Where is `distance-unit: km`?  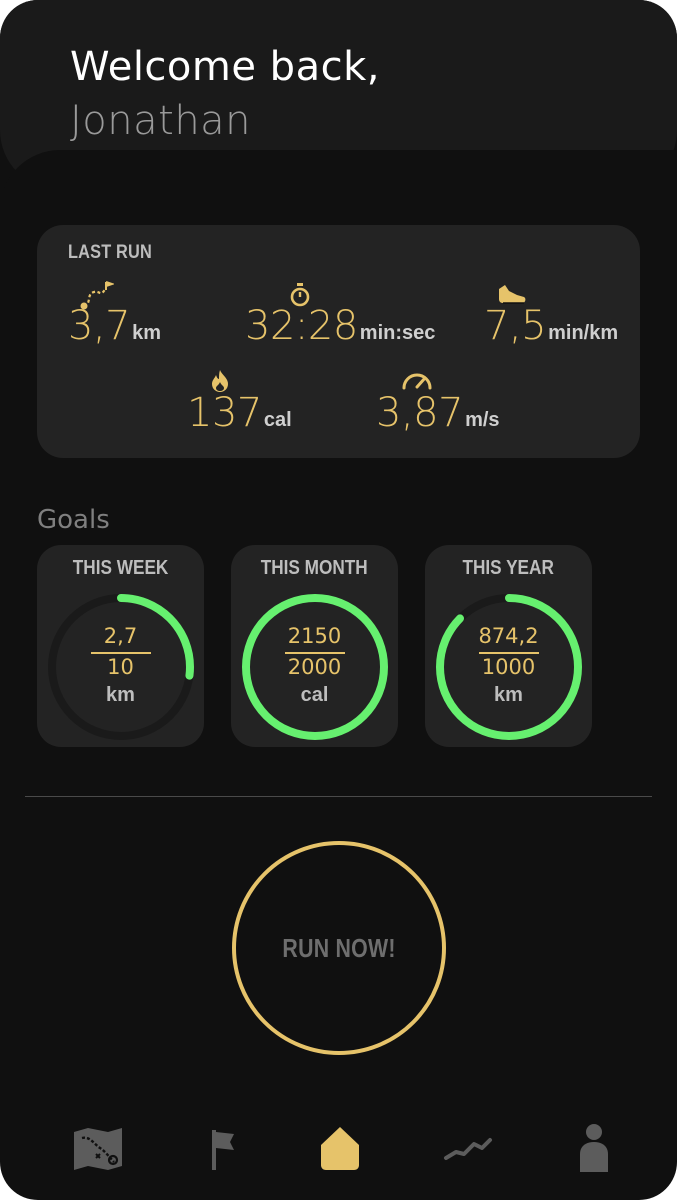
distance-unit: km is located at coordinates (147, 333).